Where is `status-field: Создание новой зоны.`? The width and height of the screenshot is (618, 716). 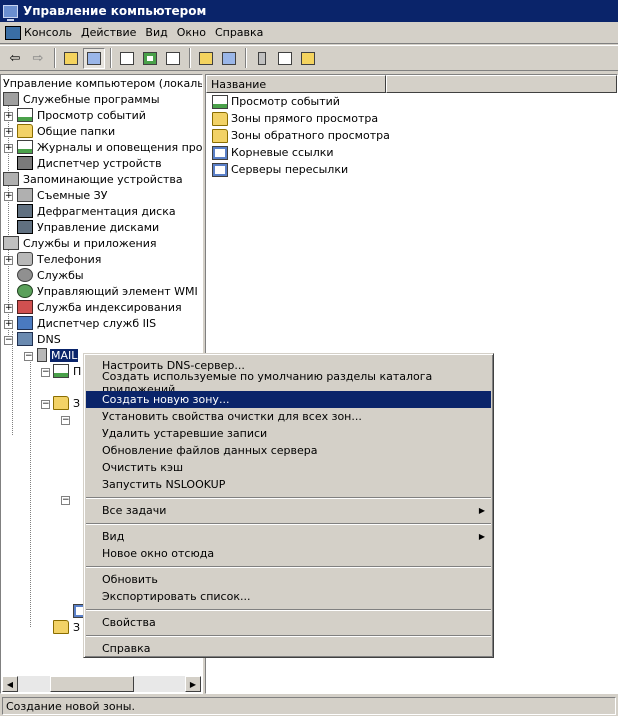
status-field: Создание новой зоны. is located at coordinates (309, 706).